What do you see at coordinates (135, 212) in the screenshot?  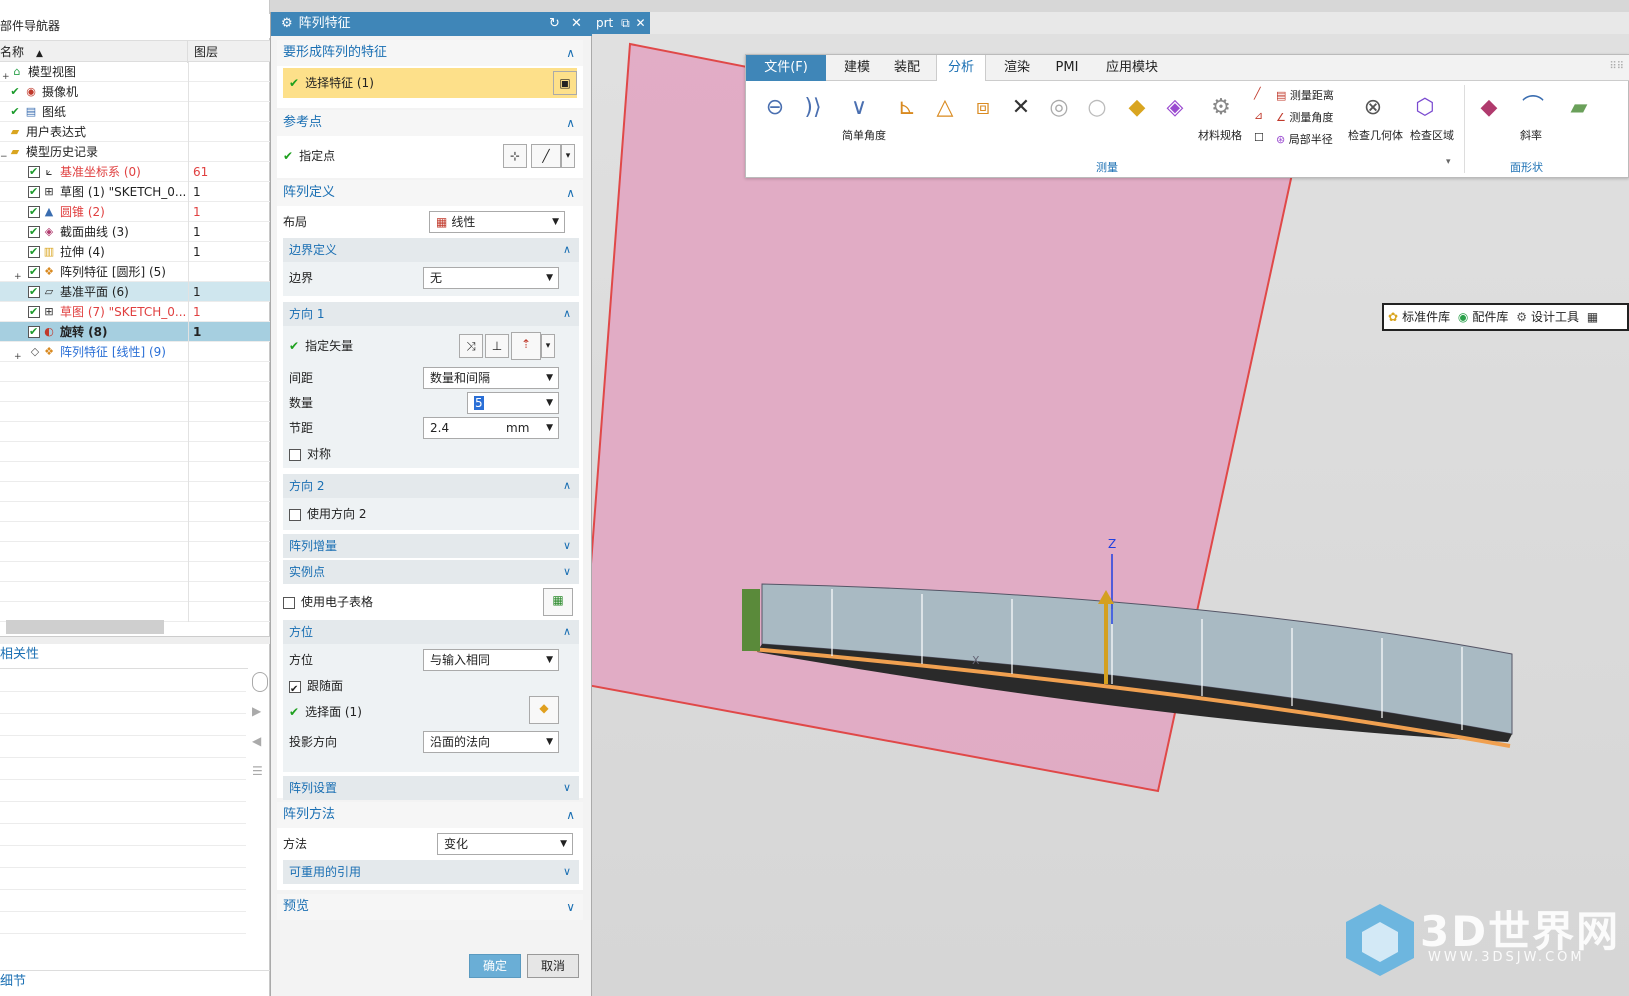 I see `tree-row-cone: ▲ 圆锥 (2) 1` at bounding box center [135, 212].